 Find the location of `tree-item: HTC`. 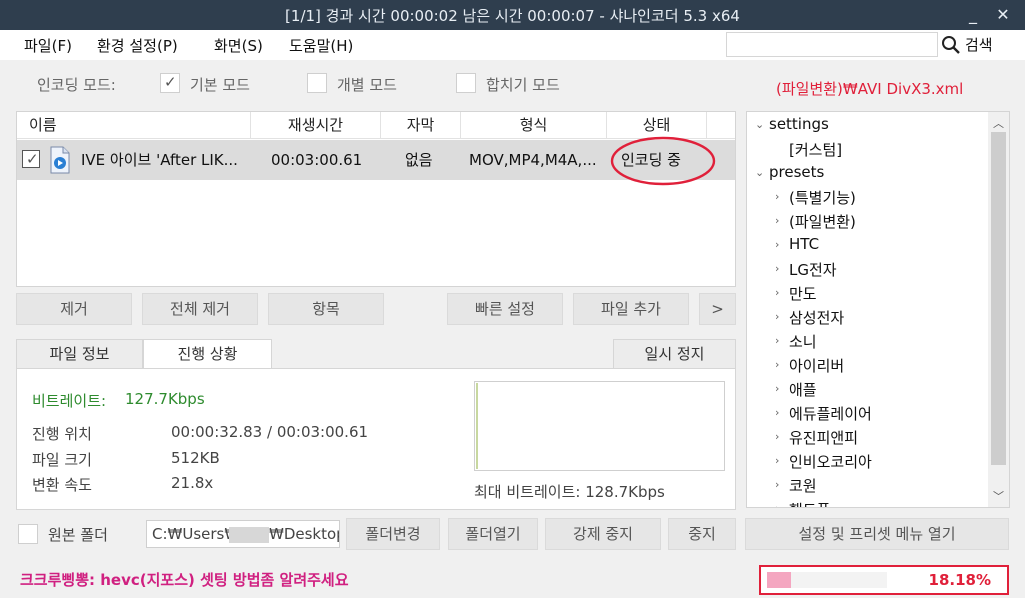

tree-item: HTC is located at coordinates (804, 244).